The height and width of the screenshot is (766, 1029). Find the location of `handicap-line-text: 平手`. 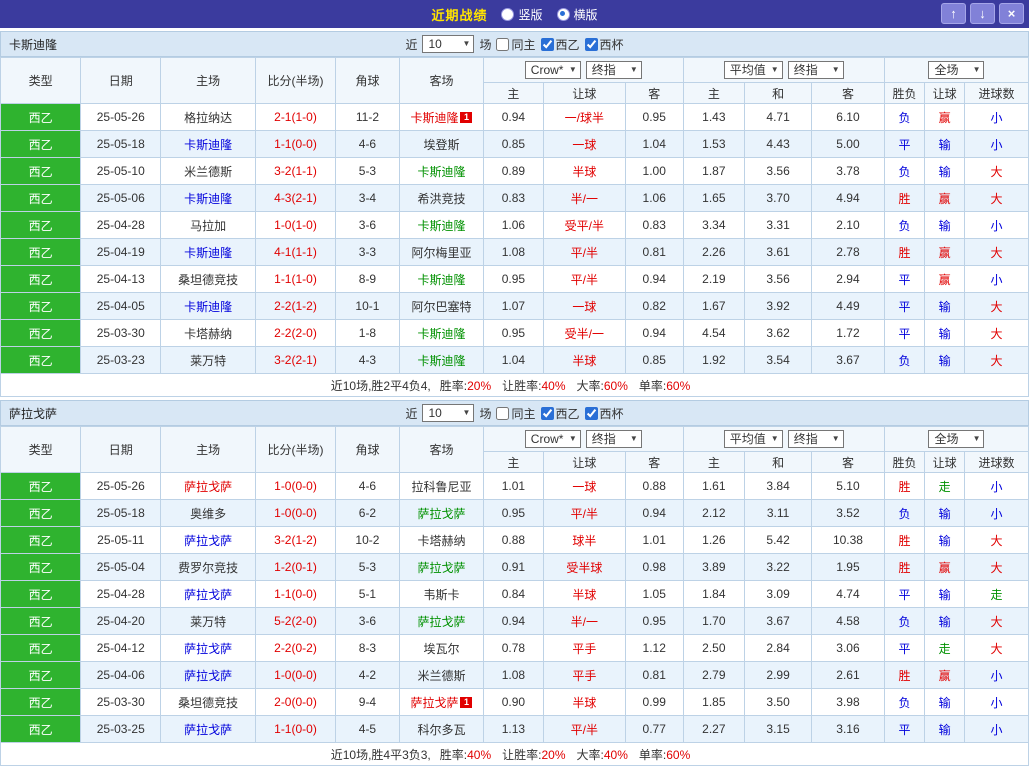

handicap-line-text: 平手 is located at coordinates (584, 648).